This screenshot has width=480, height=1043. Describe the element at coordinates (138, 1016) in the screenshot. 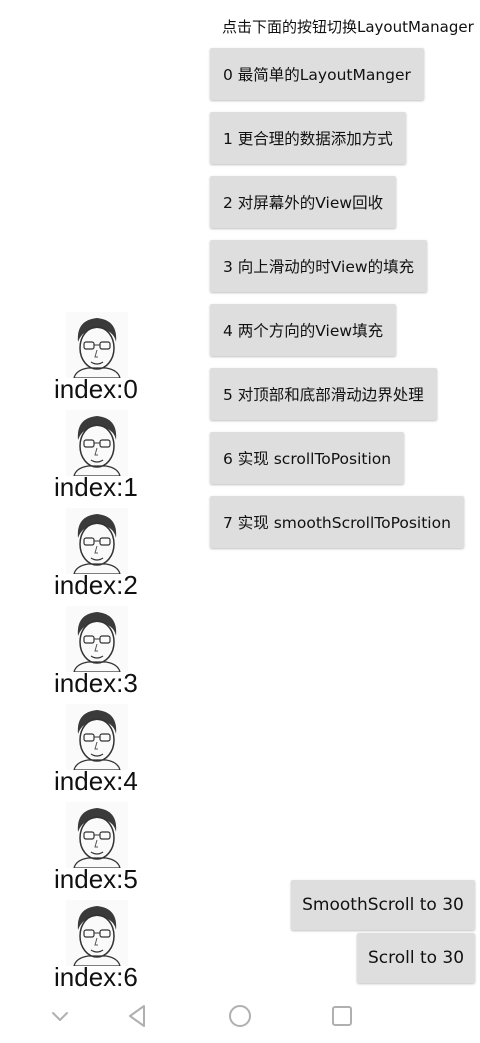

I see `back-triangle-icon` at that location.